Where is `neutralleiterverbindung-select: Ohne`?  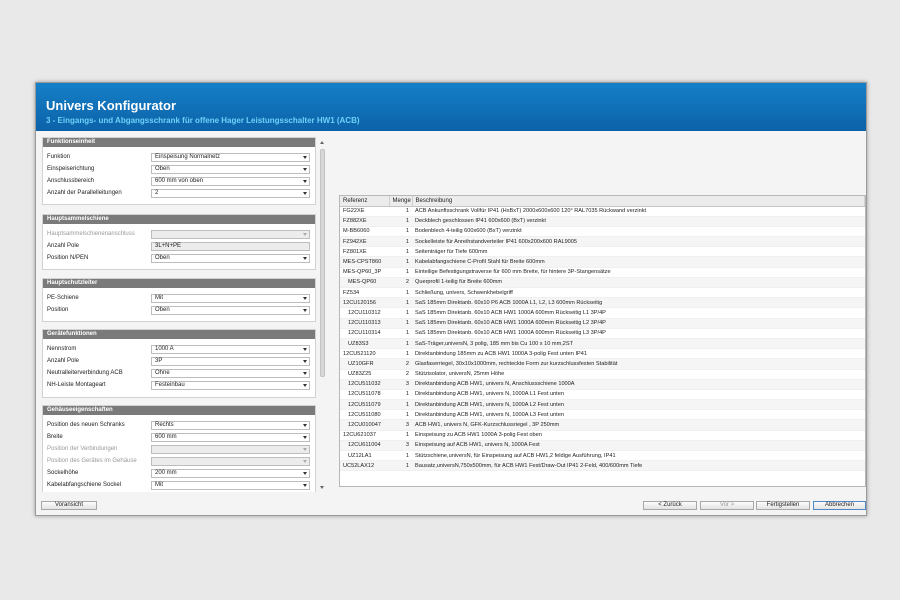
neutralleiterverbindung-select: Ohne is located at coordinates (230, 373).